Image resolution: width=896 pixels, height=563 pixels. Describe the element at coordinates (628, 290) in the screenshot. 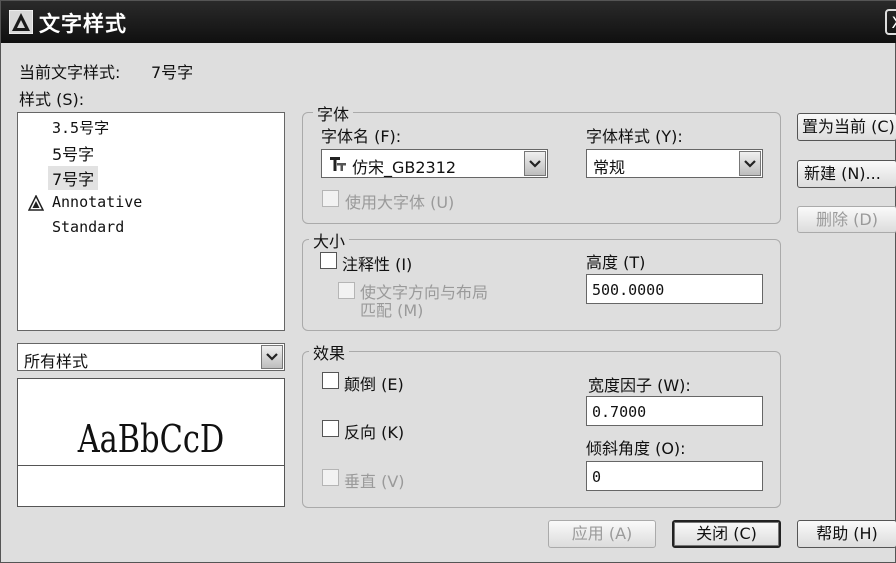

I see `height-value: 500.0000` at that location.